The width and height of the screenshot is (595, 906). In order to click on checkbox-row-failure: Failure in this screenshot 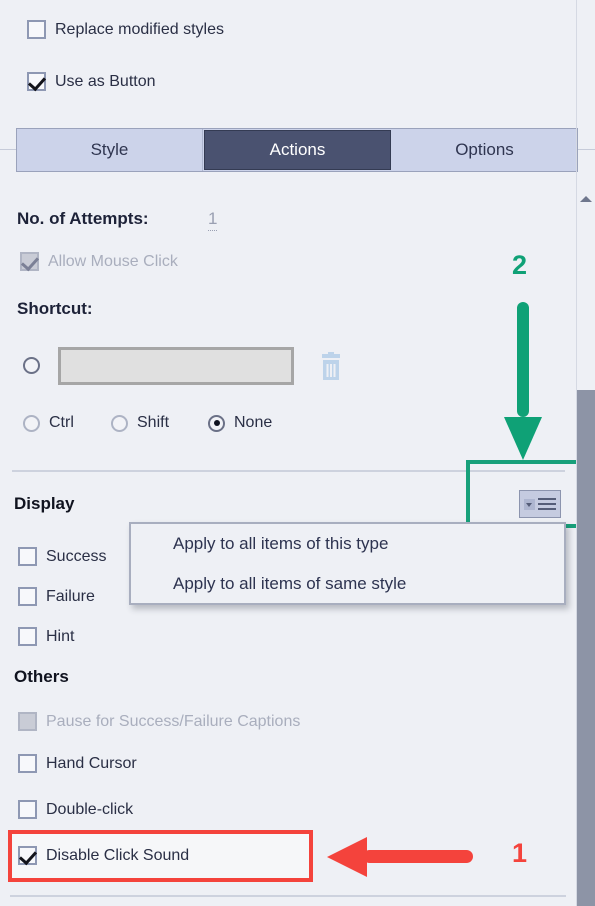, I will do `click(56, 596)`.